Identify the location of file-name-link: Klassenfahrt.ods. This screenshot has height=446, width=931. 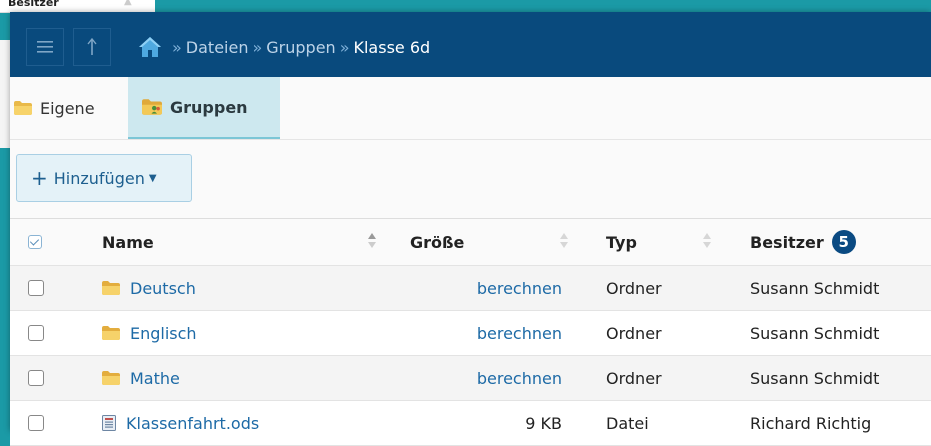
(192, 423).